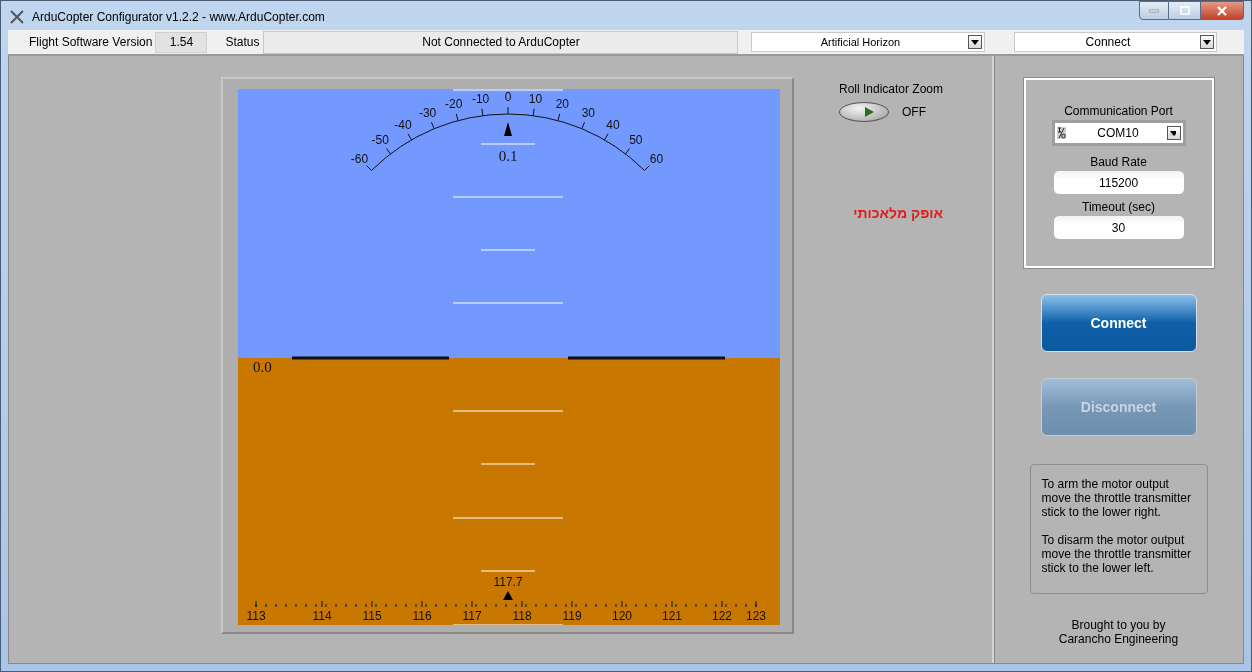 The image size is (1252, 672). I want to click on version-value: 1.54, so click(181, 42).